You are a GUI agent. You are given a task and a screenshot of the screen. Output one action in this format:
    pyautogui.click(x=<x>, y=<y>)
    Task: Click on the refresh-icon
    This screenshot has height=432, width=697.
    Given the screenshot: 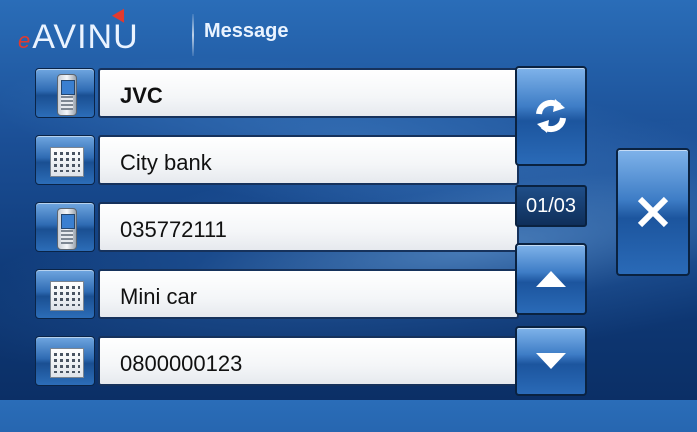 What is the action you would take?
    pyautogui.click(x=551, y=116)
    